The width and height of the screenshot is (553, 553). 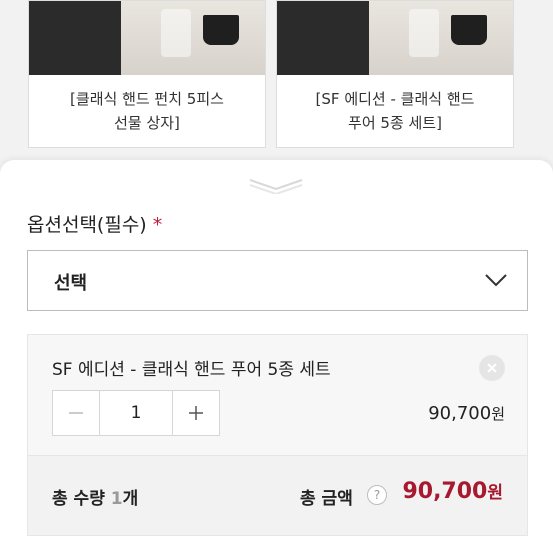 I want to click on total-quantity-unit: 개, so click(x=130, y=499).